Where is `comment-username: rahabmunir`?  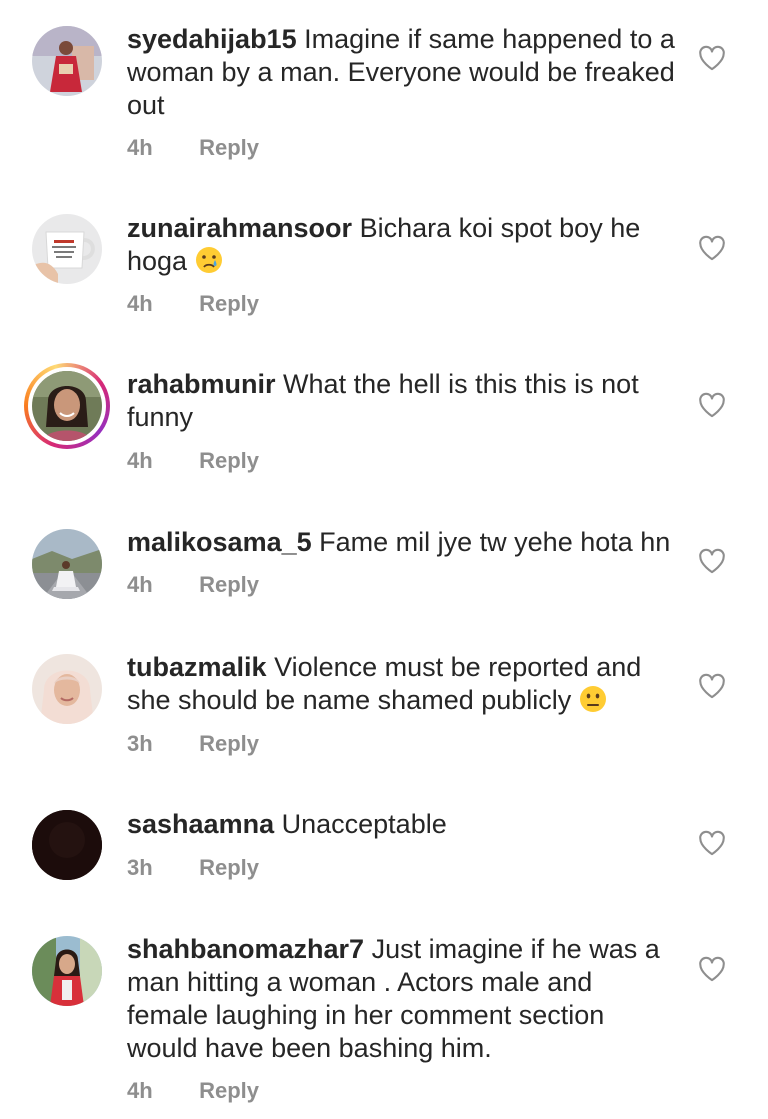
comment-username: rahabmunir is located at coordinates (201, 384).